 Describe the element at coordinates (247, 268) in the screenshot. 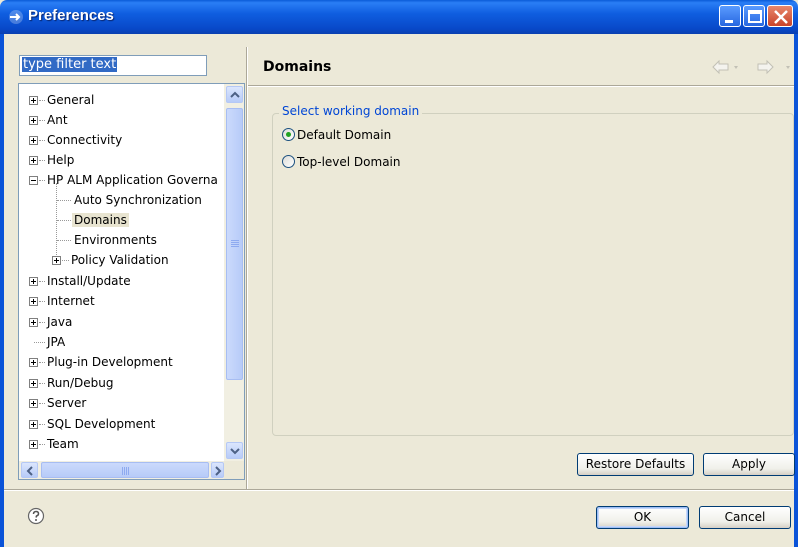

I see `pane-sash` at that location.